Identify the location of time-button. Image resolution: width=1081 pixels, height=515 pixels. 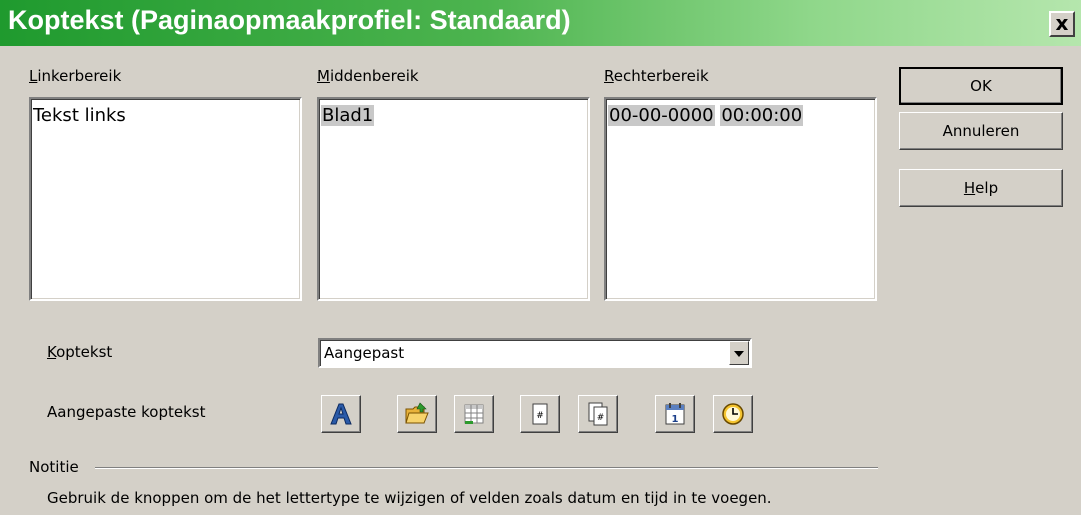
(733, 414).